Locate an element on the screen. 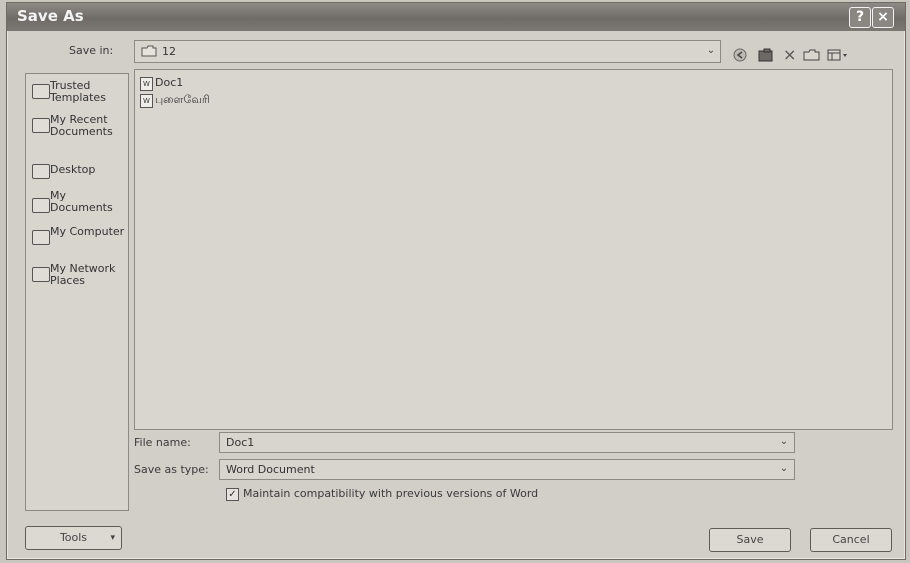 The image size is (910, 563). up-folder-icon is located at coordinates (766, 57).